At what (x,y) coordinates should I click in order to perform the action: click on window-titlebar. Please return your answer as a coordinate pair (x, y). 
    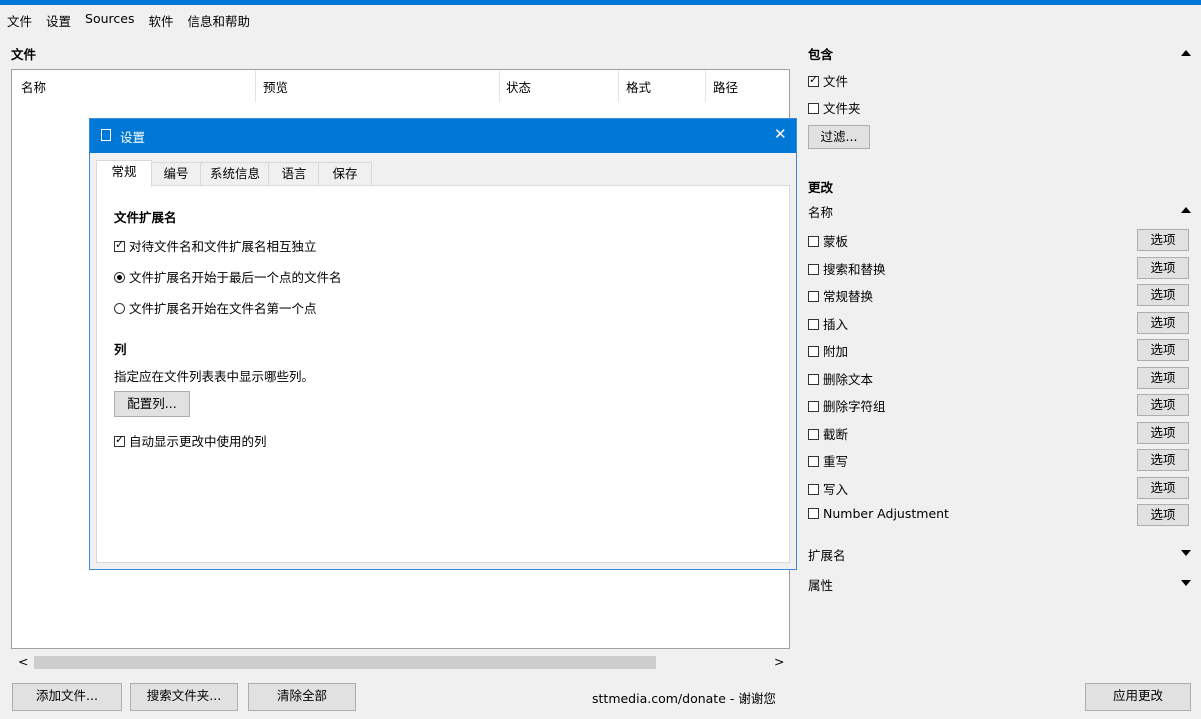
    Looking at the image, I should click on (600, 2).